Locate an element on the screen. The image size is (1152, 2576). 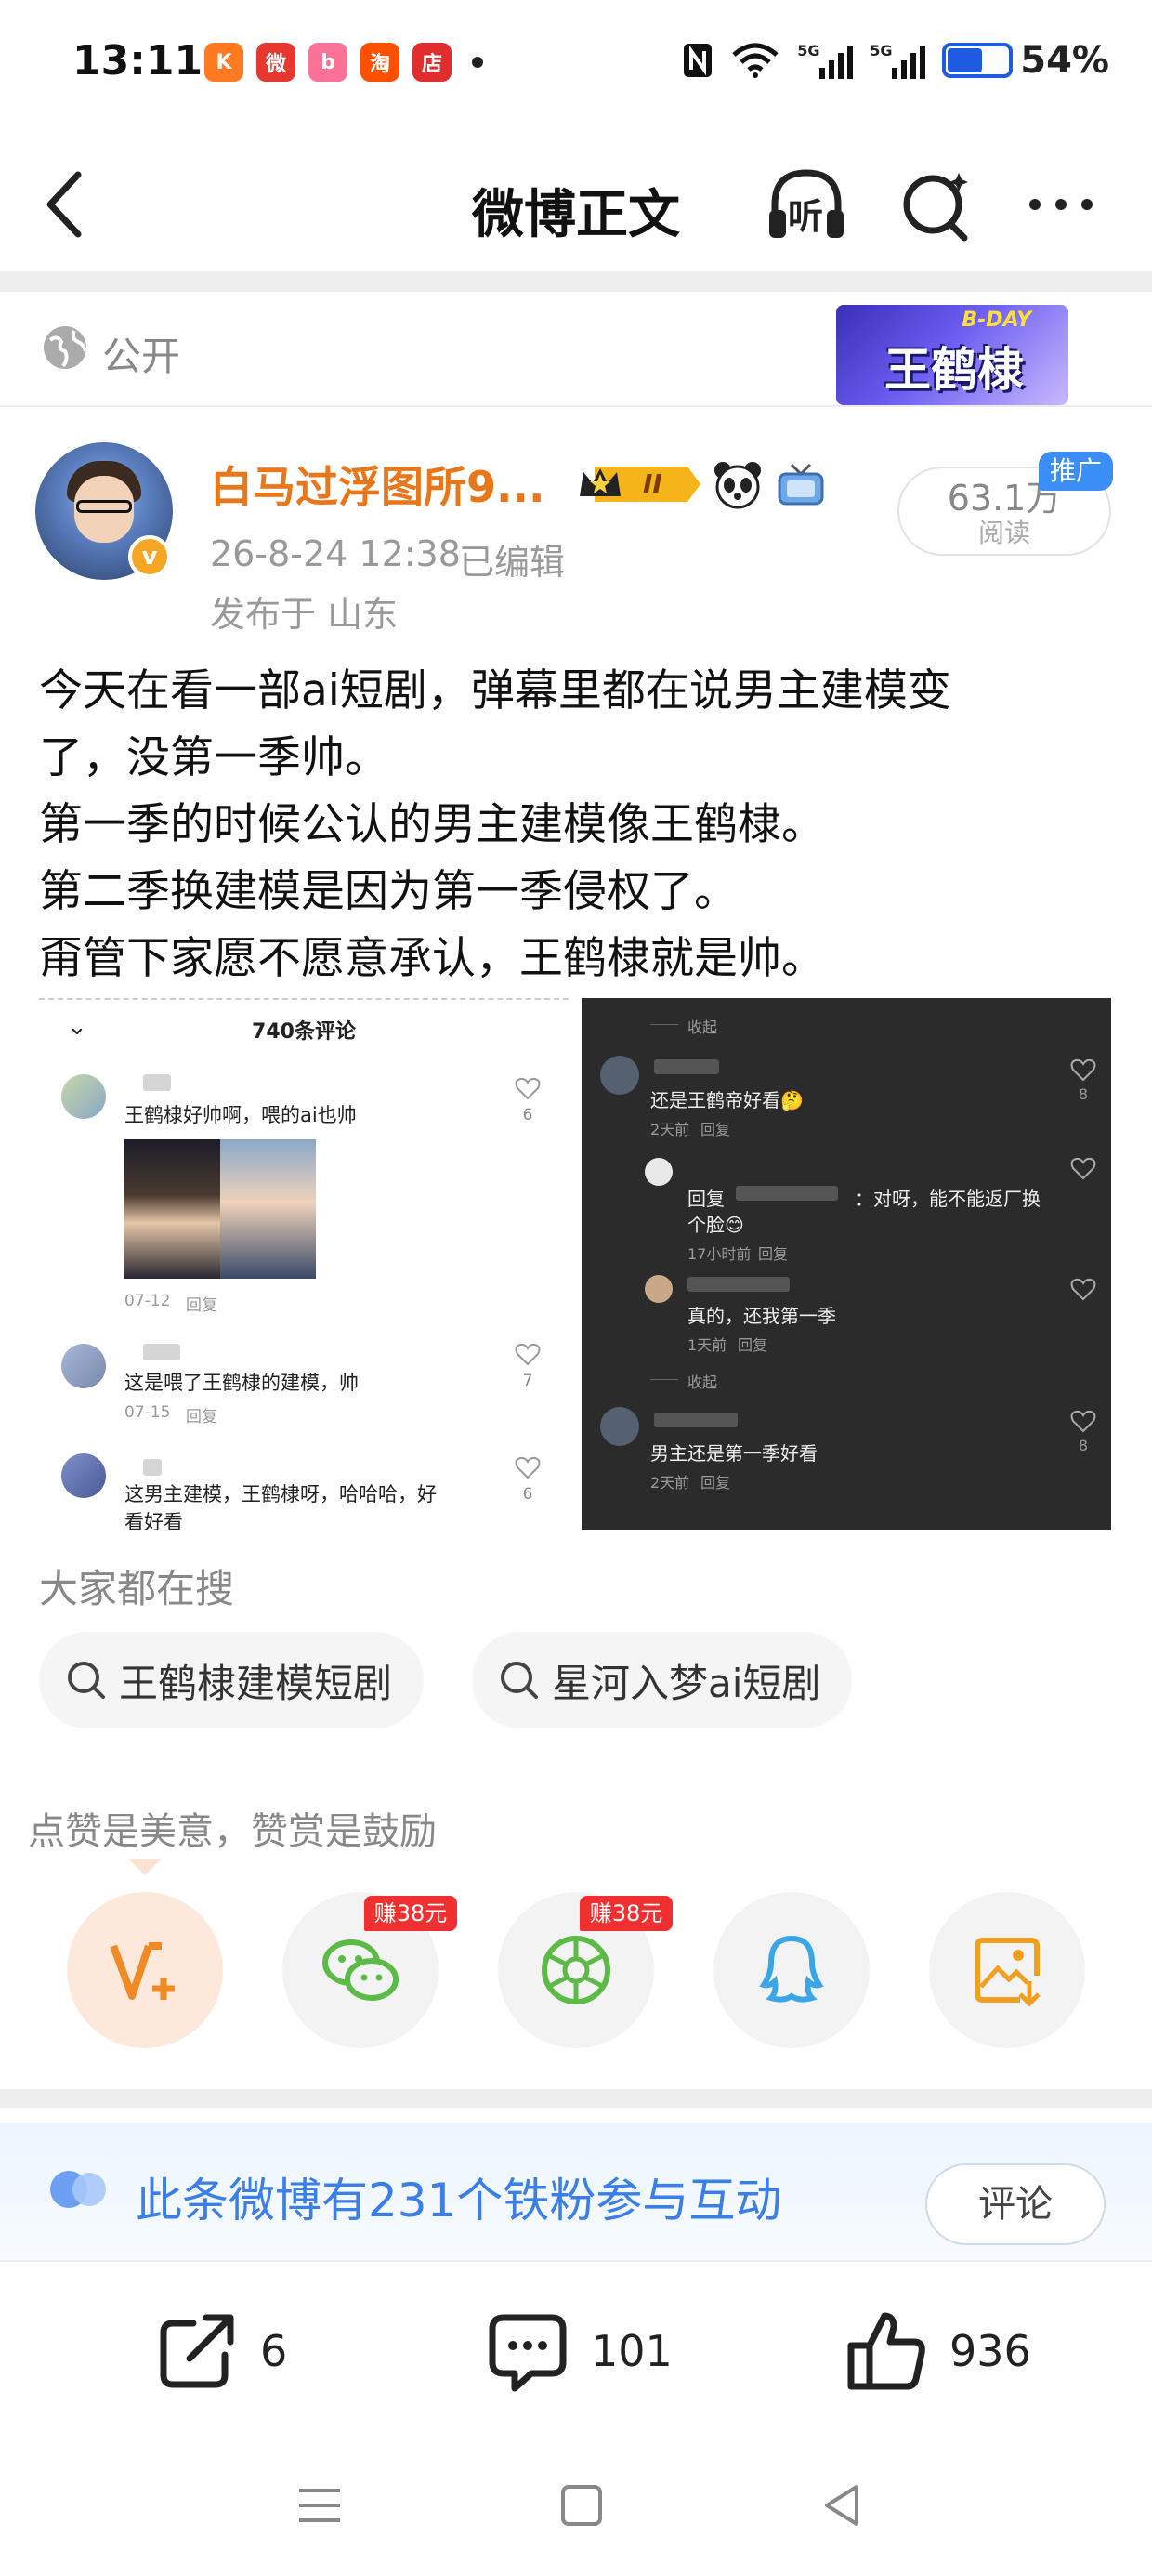
tv-icon is located at coordinates (801, 484).